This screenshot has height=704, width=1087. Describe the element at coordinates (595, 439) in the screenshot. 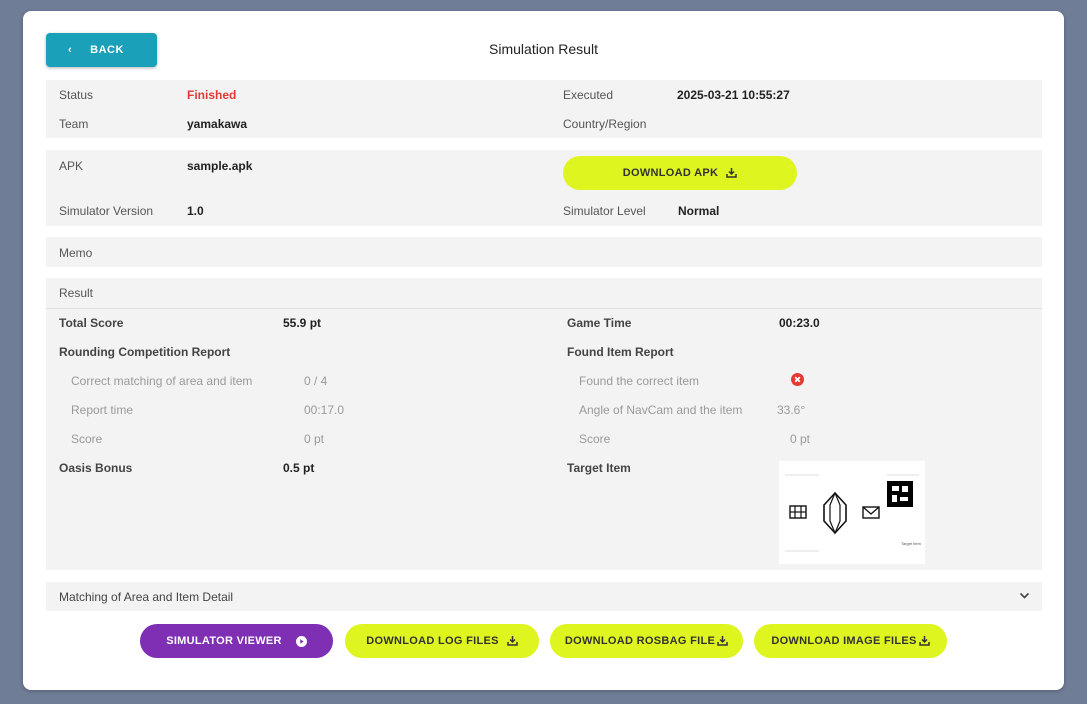

I see `found-score-label: Score` at that location.